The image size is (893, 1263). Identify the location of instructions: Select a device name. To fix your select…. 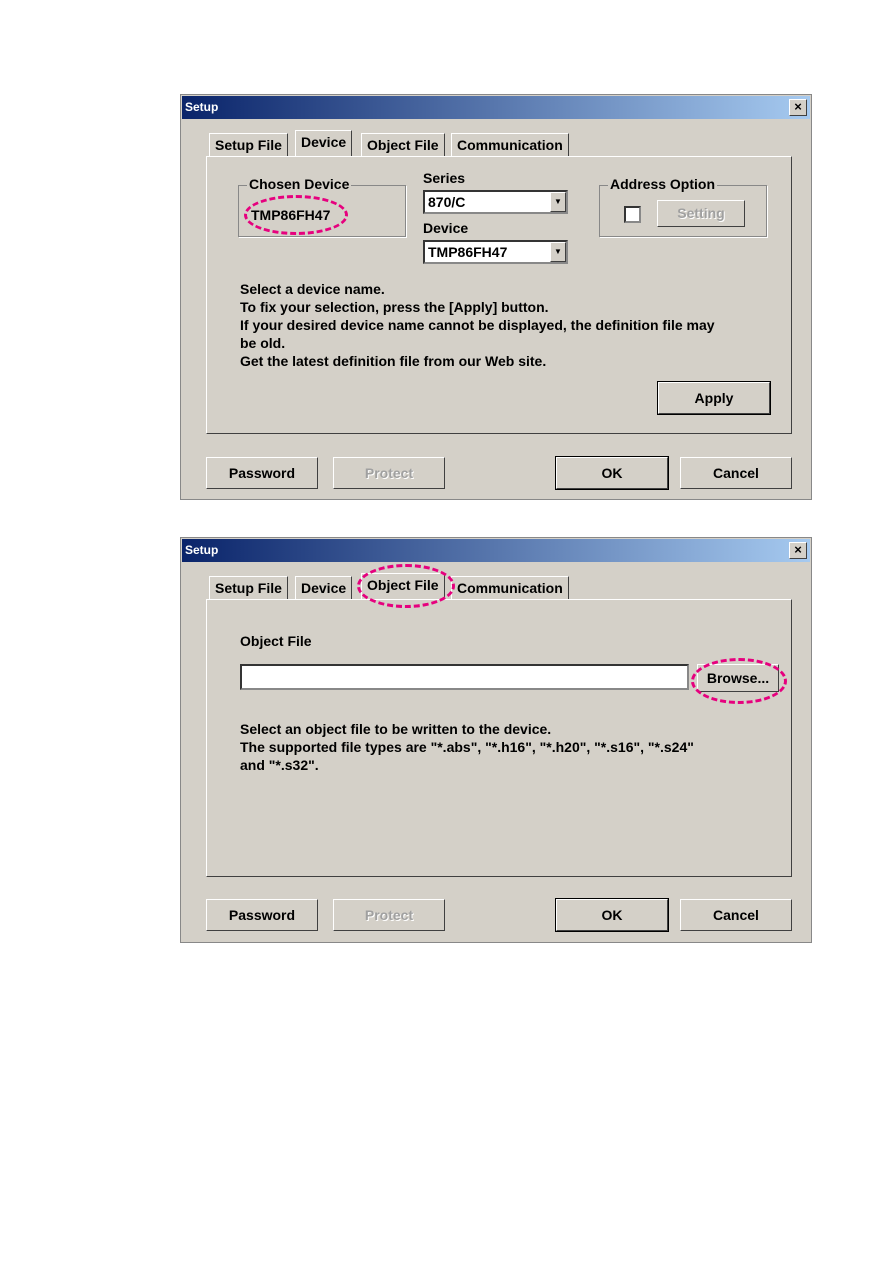
(477, 325).